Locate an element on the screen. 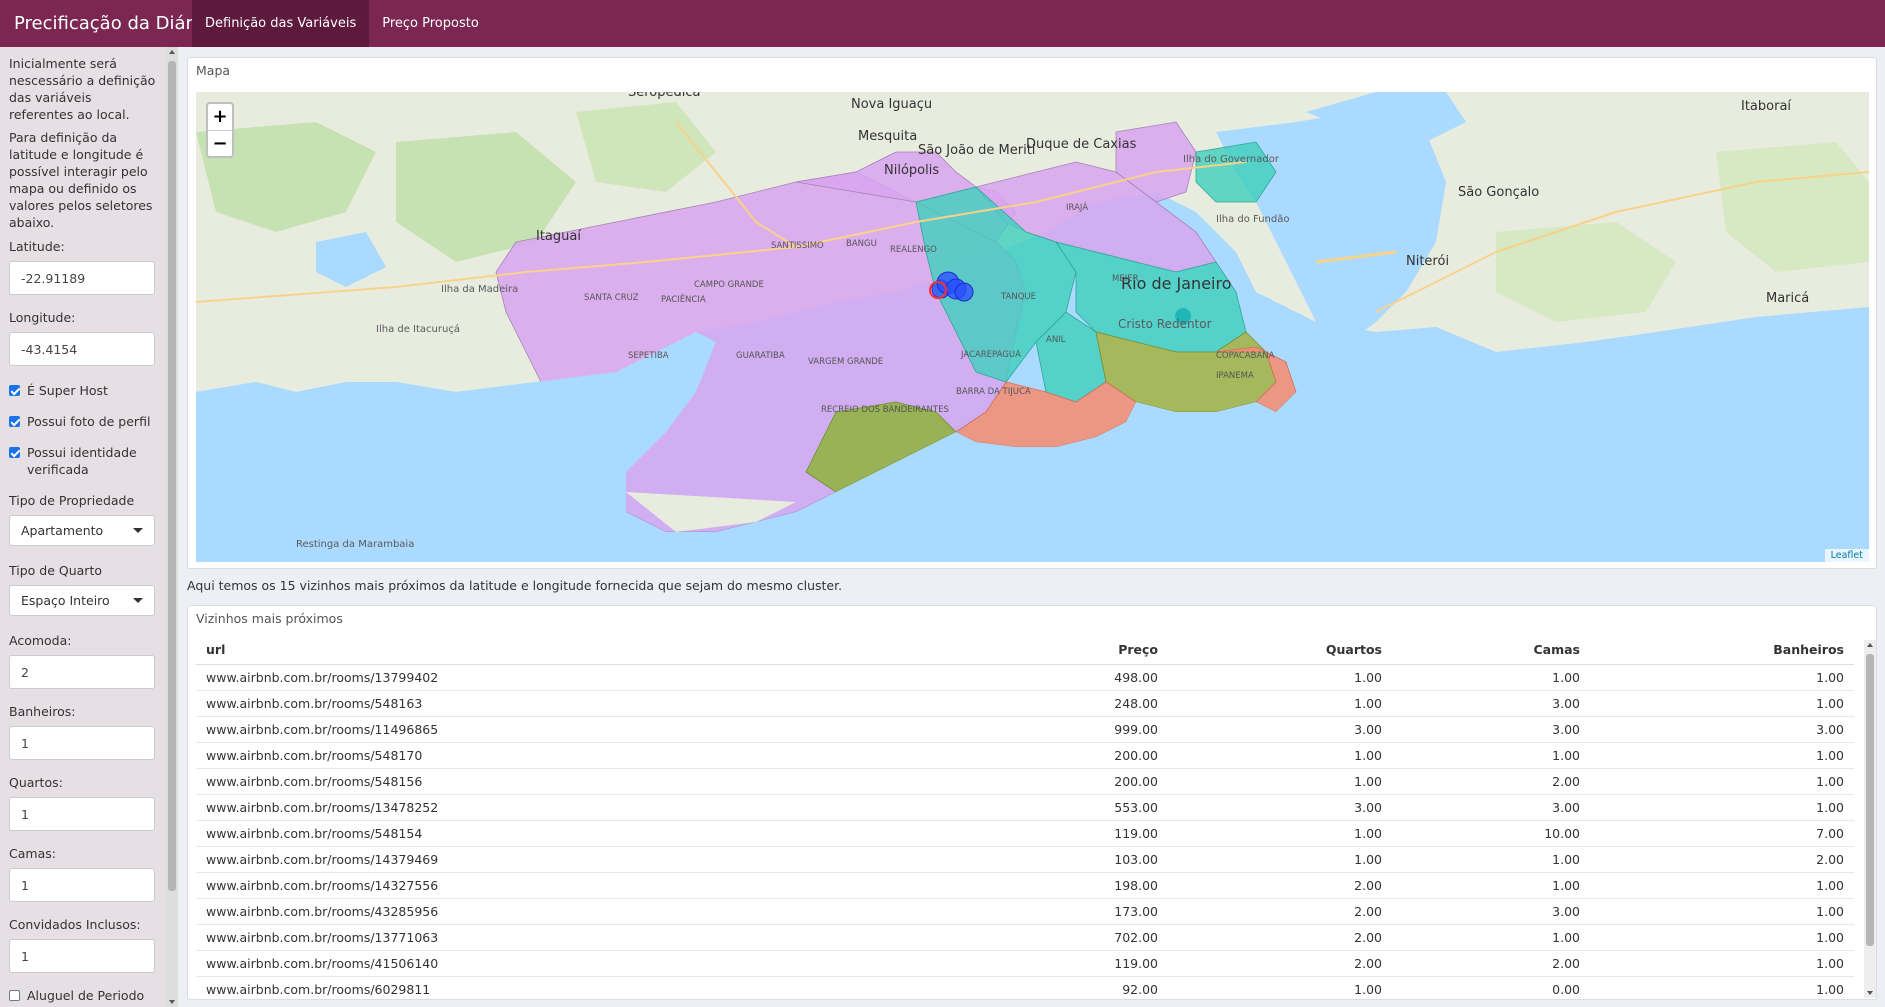  accommodates-input is located at coordinates (82, 672).